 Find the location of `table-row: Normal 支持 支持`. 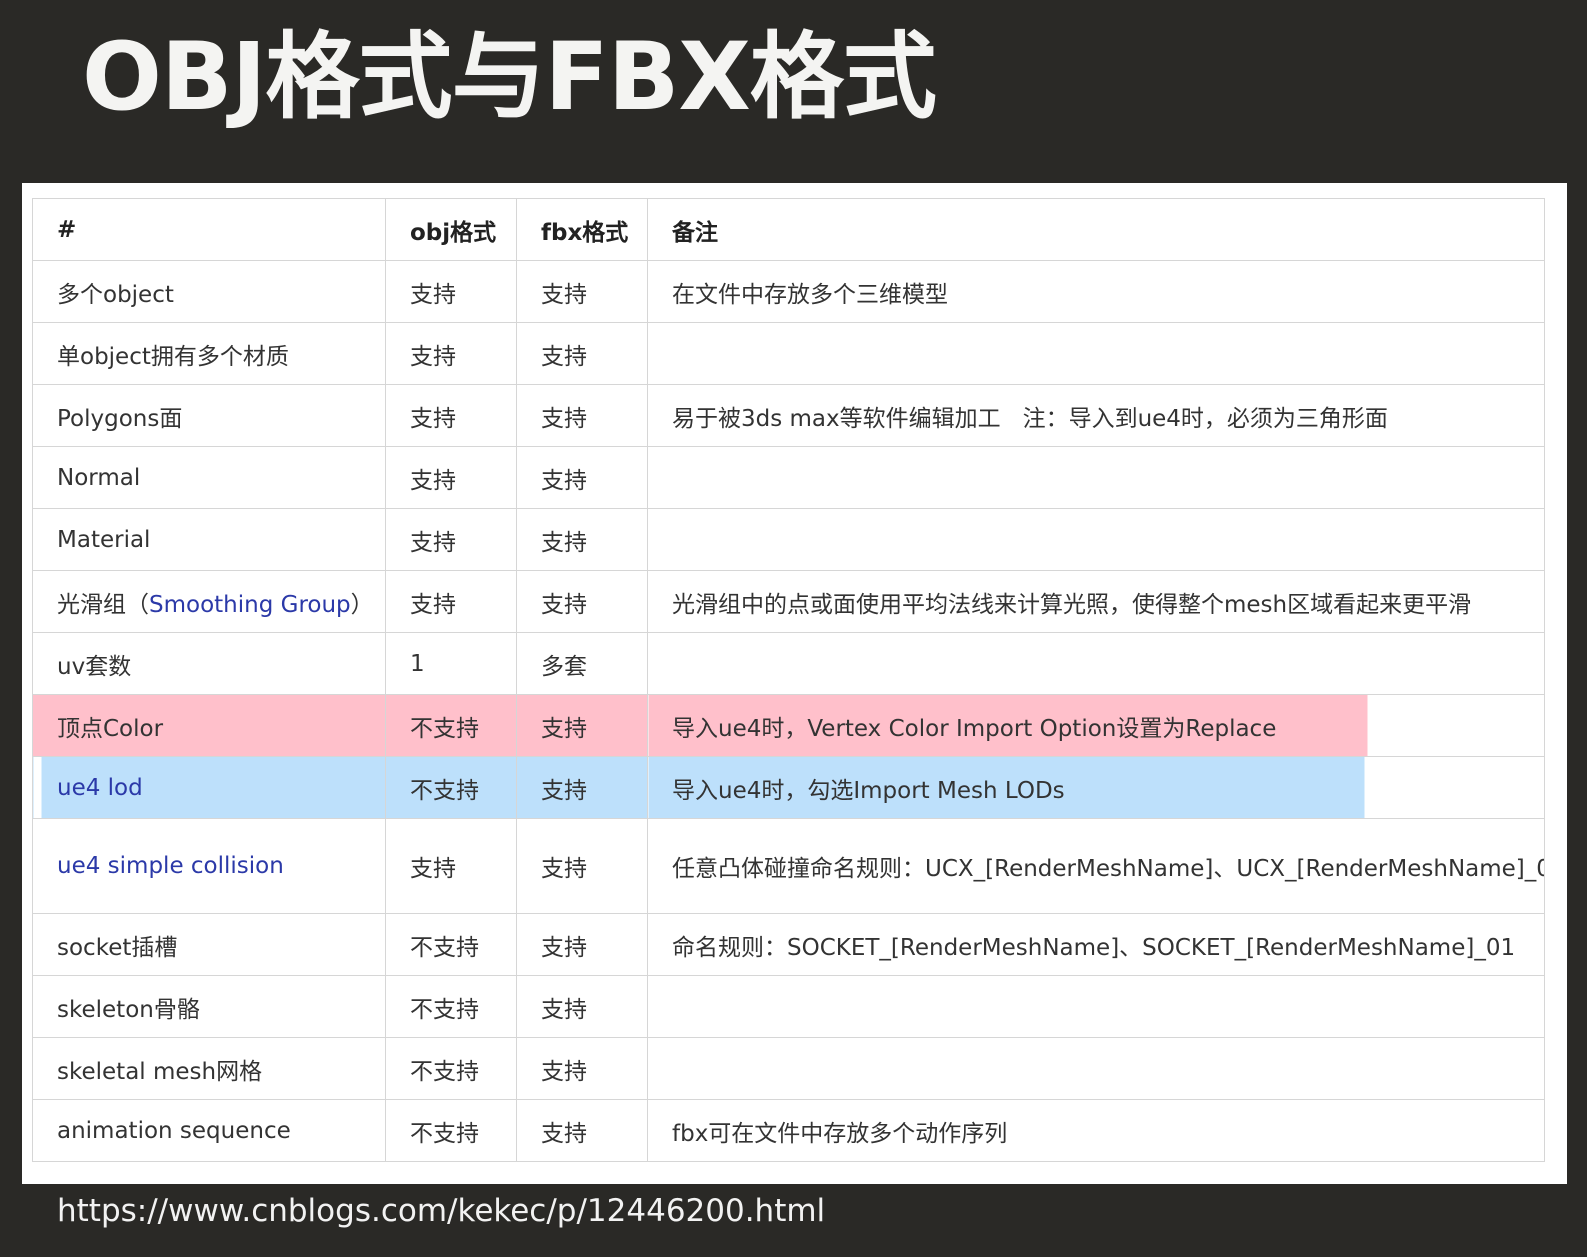

table-row: Normal 支持 支持 is located at coordinates (788, 477).